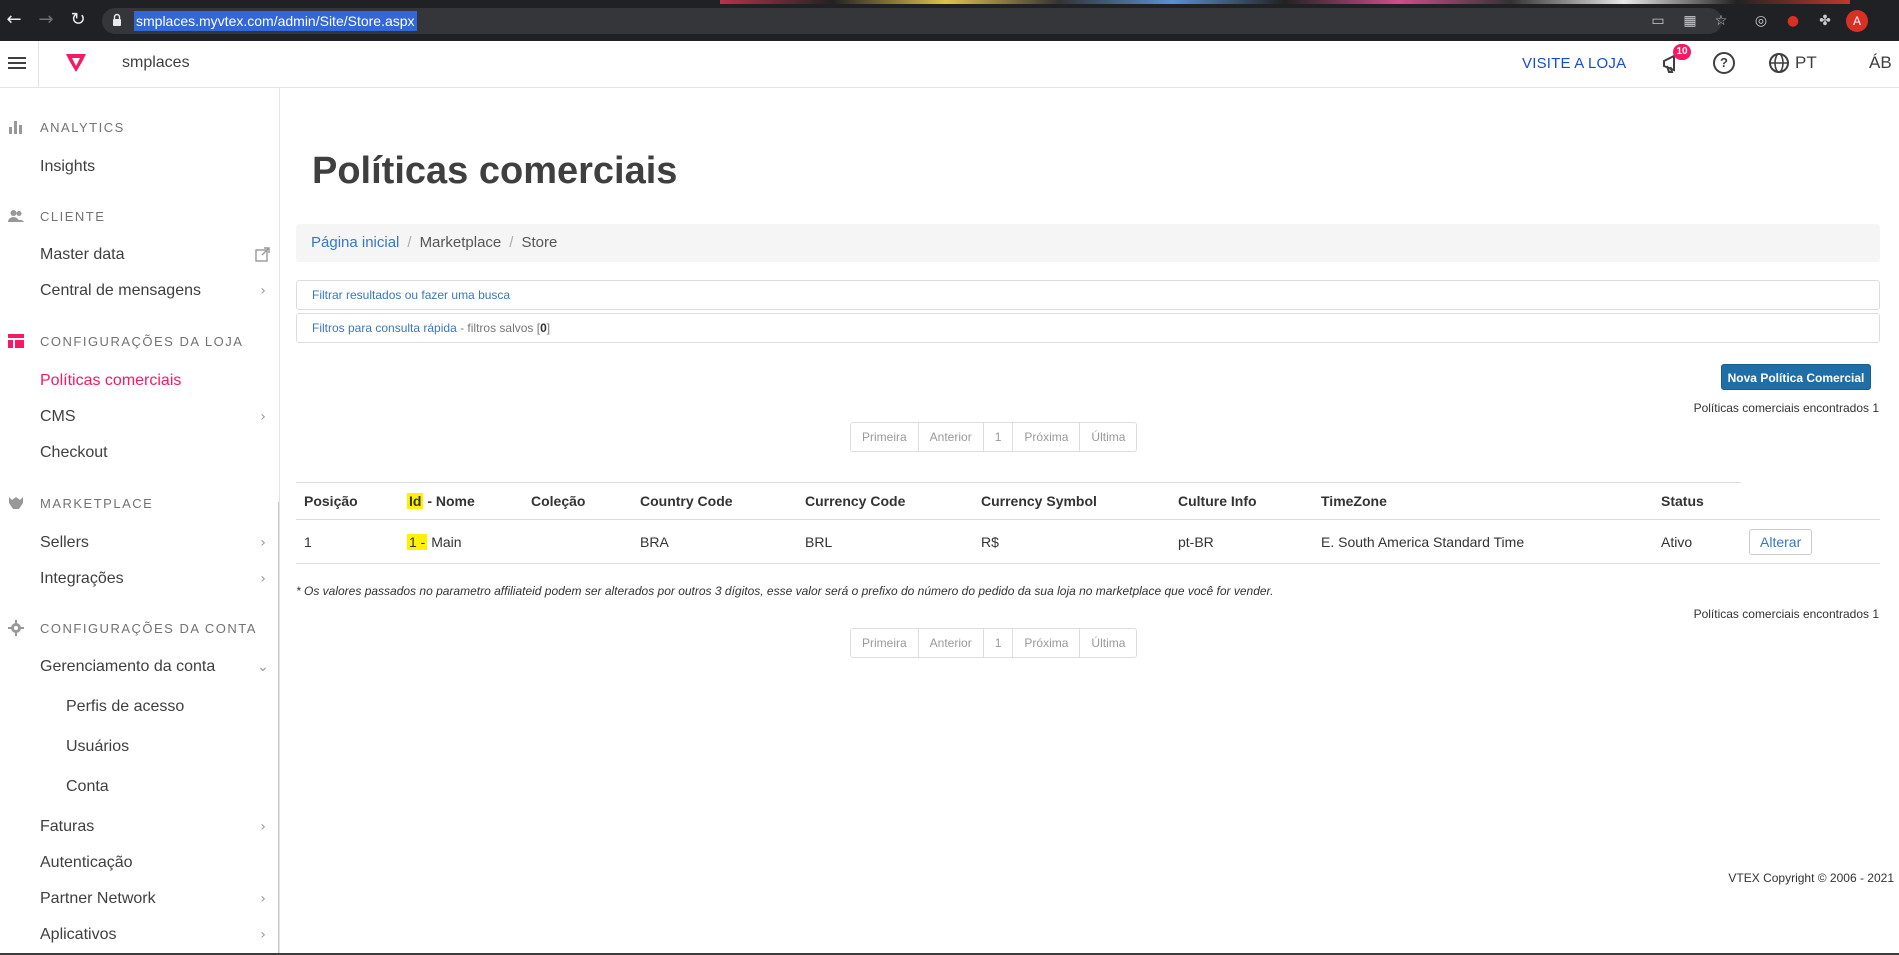 Image resolution: width=1899 pixels, height=955 pixels. Describe the element at coordinates (172, 787) in the screenshot. I see `sidebar-item-conta: Conta` at that location.